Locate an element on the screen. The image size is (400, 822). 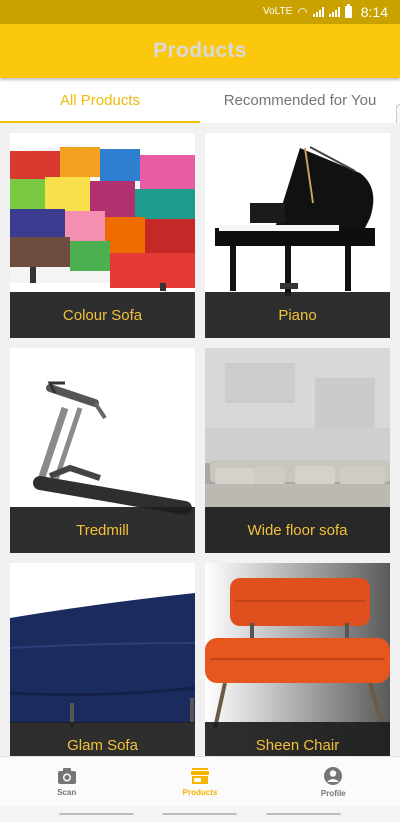
status-time: 8:14 is located at coordinates (374, 12).